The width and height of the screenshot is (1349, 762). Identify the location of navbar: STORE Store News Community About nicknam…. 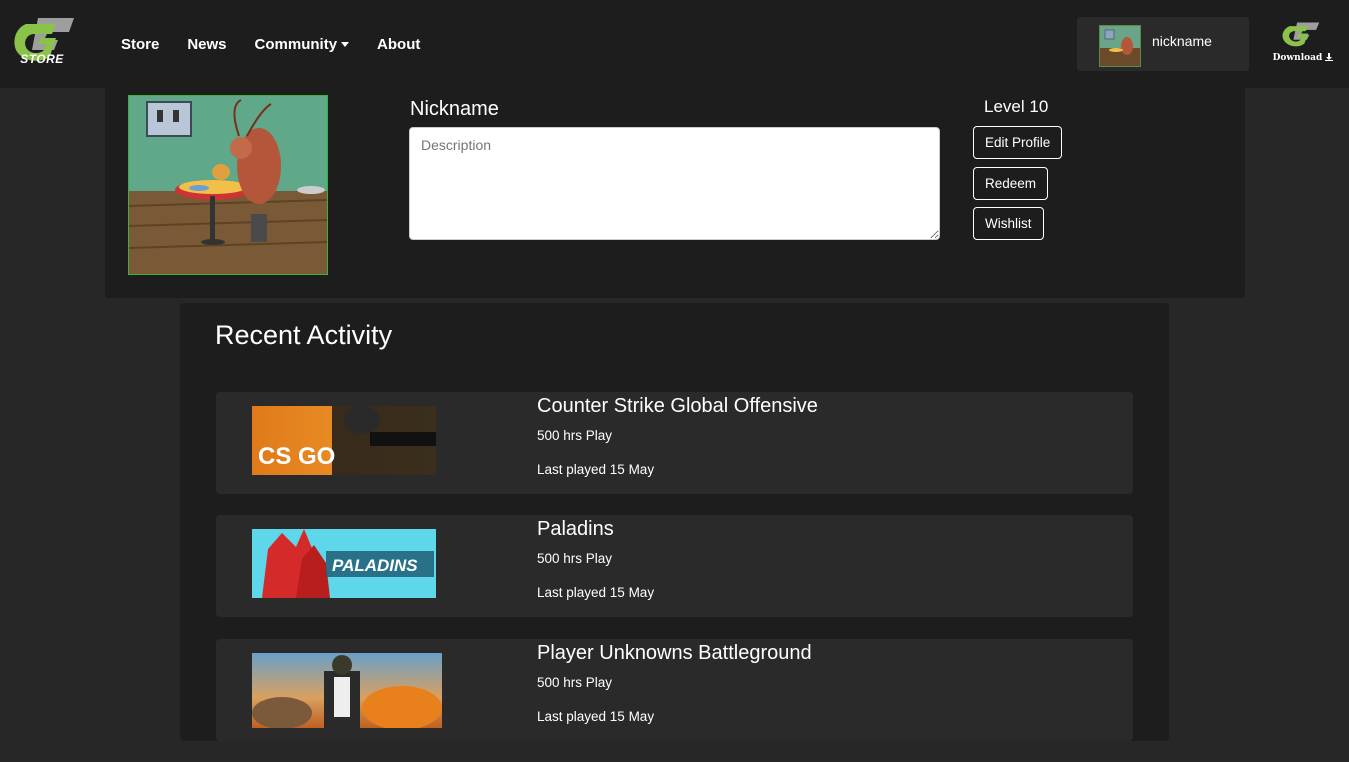
(674, 44).